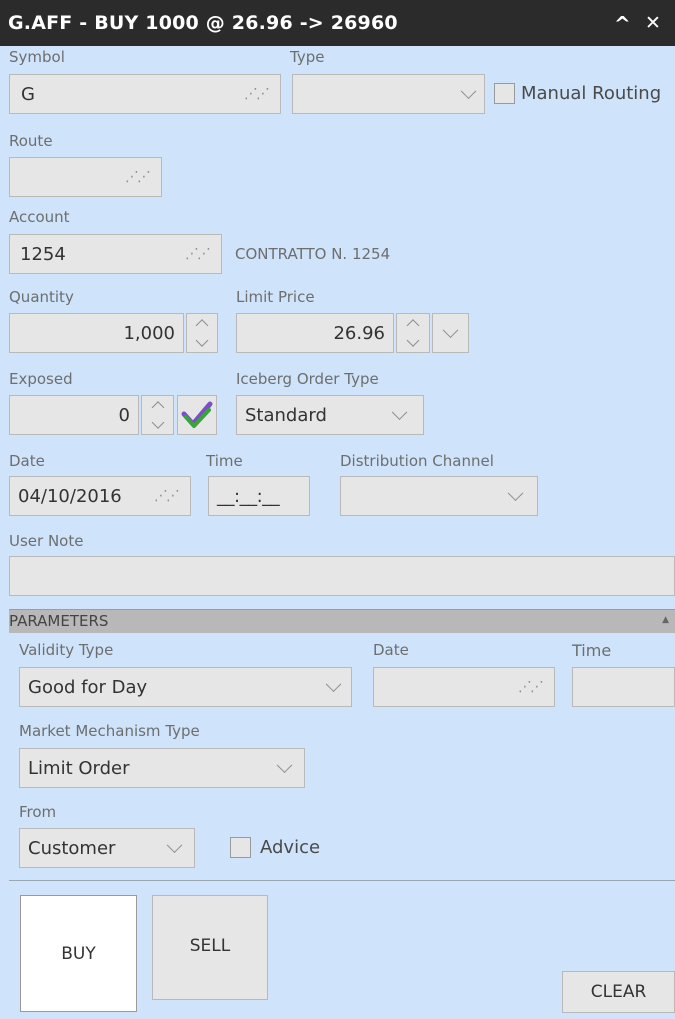 The height and width of the screenshot is (1019, 675). What do you see at coordinates (109, 731) in the screenshot?
I see `market-mechanism-label: Market Mechanism Type` at bounding box center [109, 731].